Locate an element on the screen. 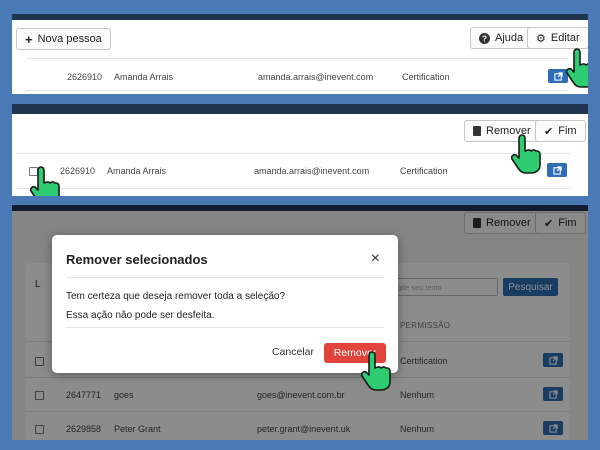  new-person-label: Nova pessoa is located at coordinates (69, 39).